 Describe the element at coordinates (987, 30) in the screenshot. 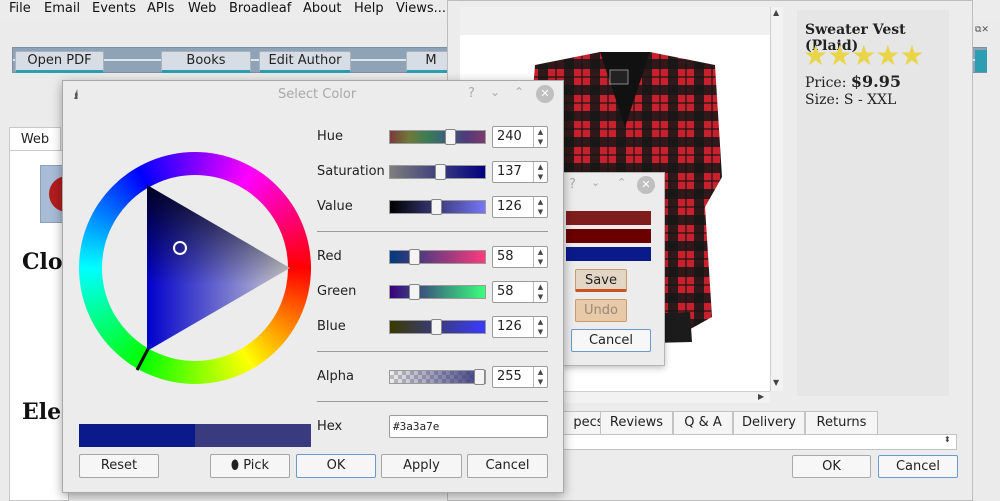

I see `window-controls-icon: ⧉✕` at that location.